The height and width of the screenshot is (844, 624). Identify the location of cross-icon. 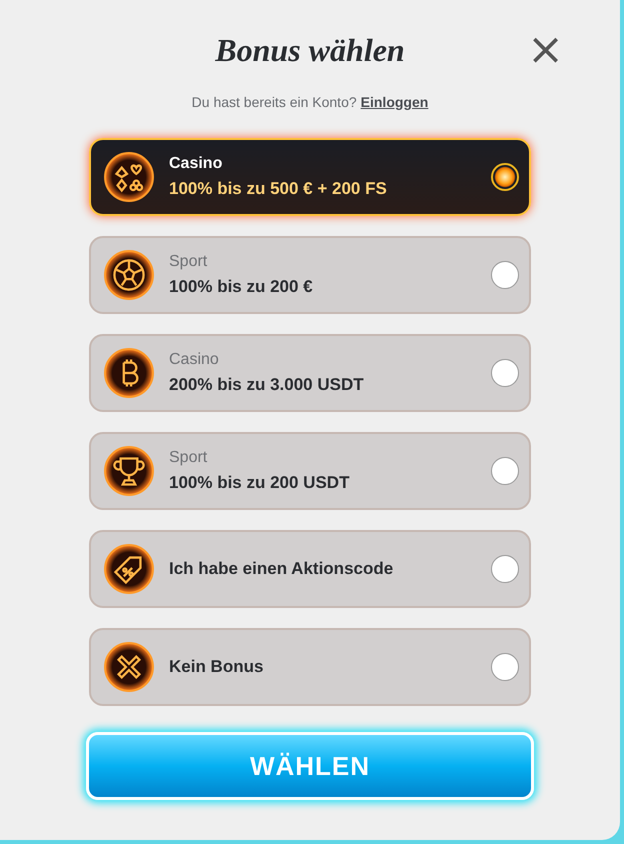
(129, 667).